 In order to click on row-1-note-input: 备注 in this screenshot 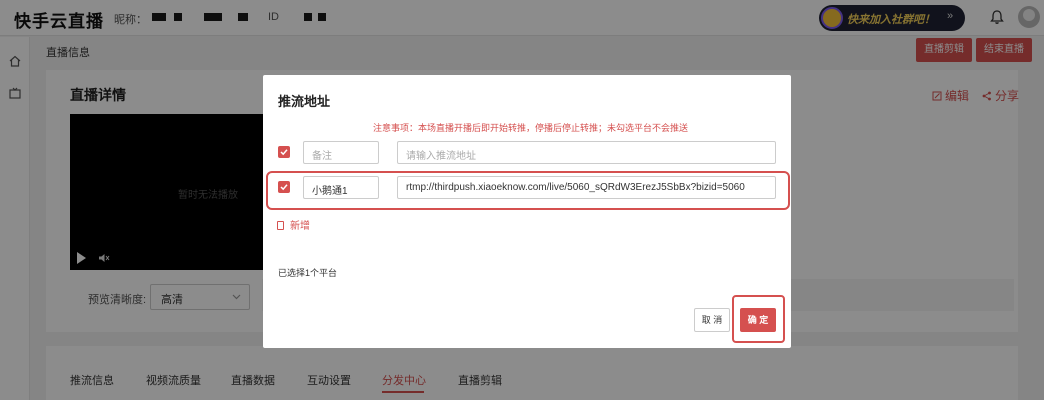, I will do `click(341, 152)`.